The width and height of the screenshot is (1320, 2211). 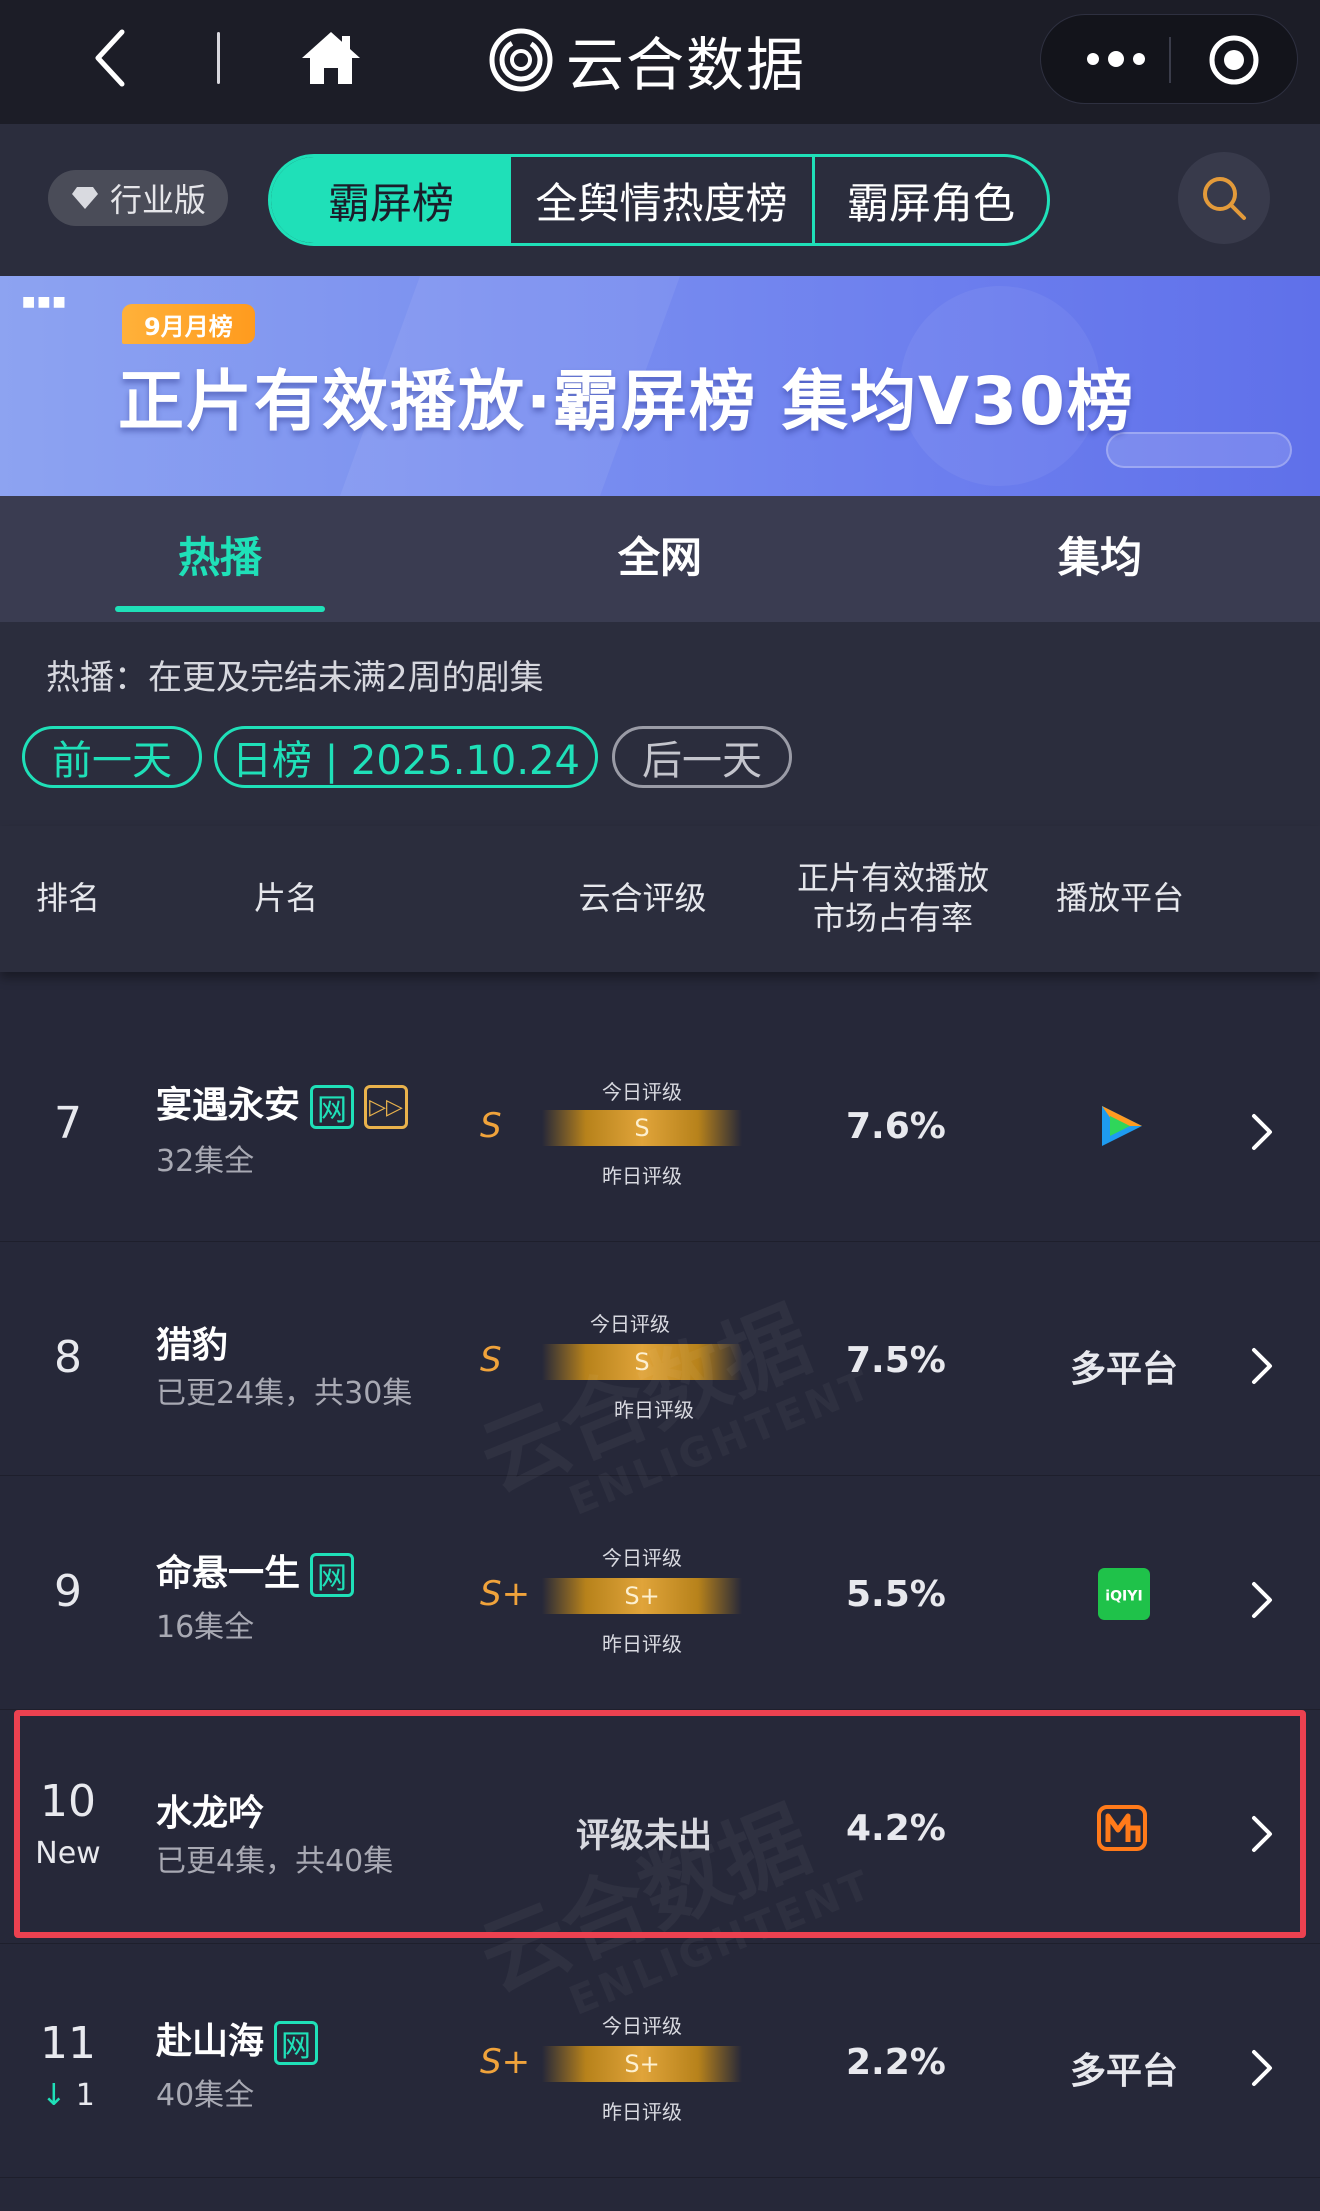 What do you see at coordinates (931, 200) in the screenshot?
I see `tab-roles: 霸屏角色` at bounding box center [931, 200].